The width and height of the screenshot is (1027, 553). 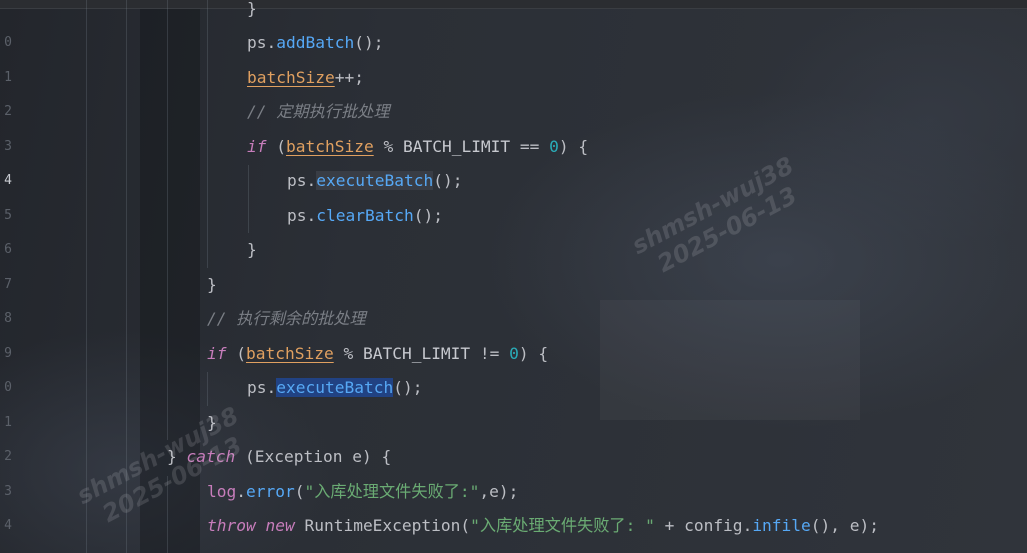 I want to click on code-line-add-batch: ps.addBatch();, so click(x=315, y=43).